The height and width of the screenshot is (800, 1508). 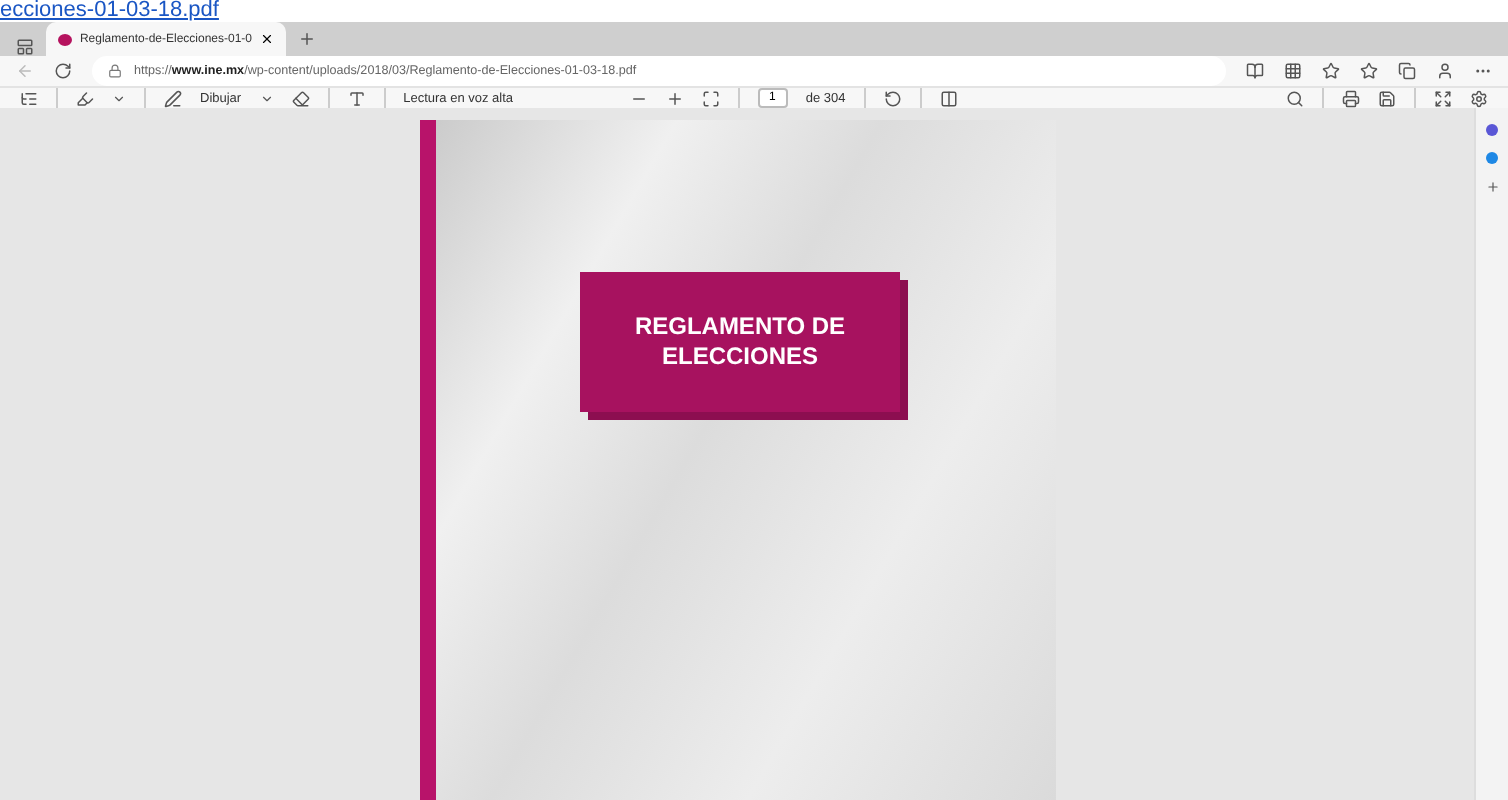 What do you see at coordinates (892, 98) in the screenshot?
I see `rotate-icon` at bounding box center [892, 98].